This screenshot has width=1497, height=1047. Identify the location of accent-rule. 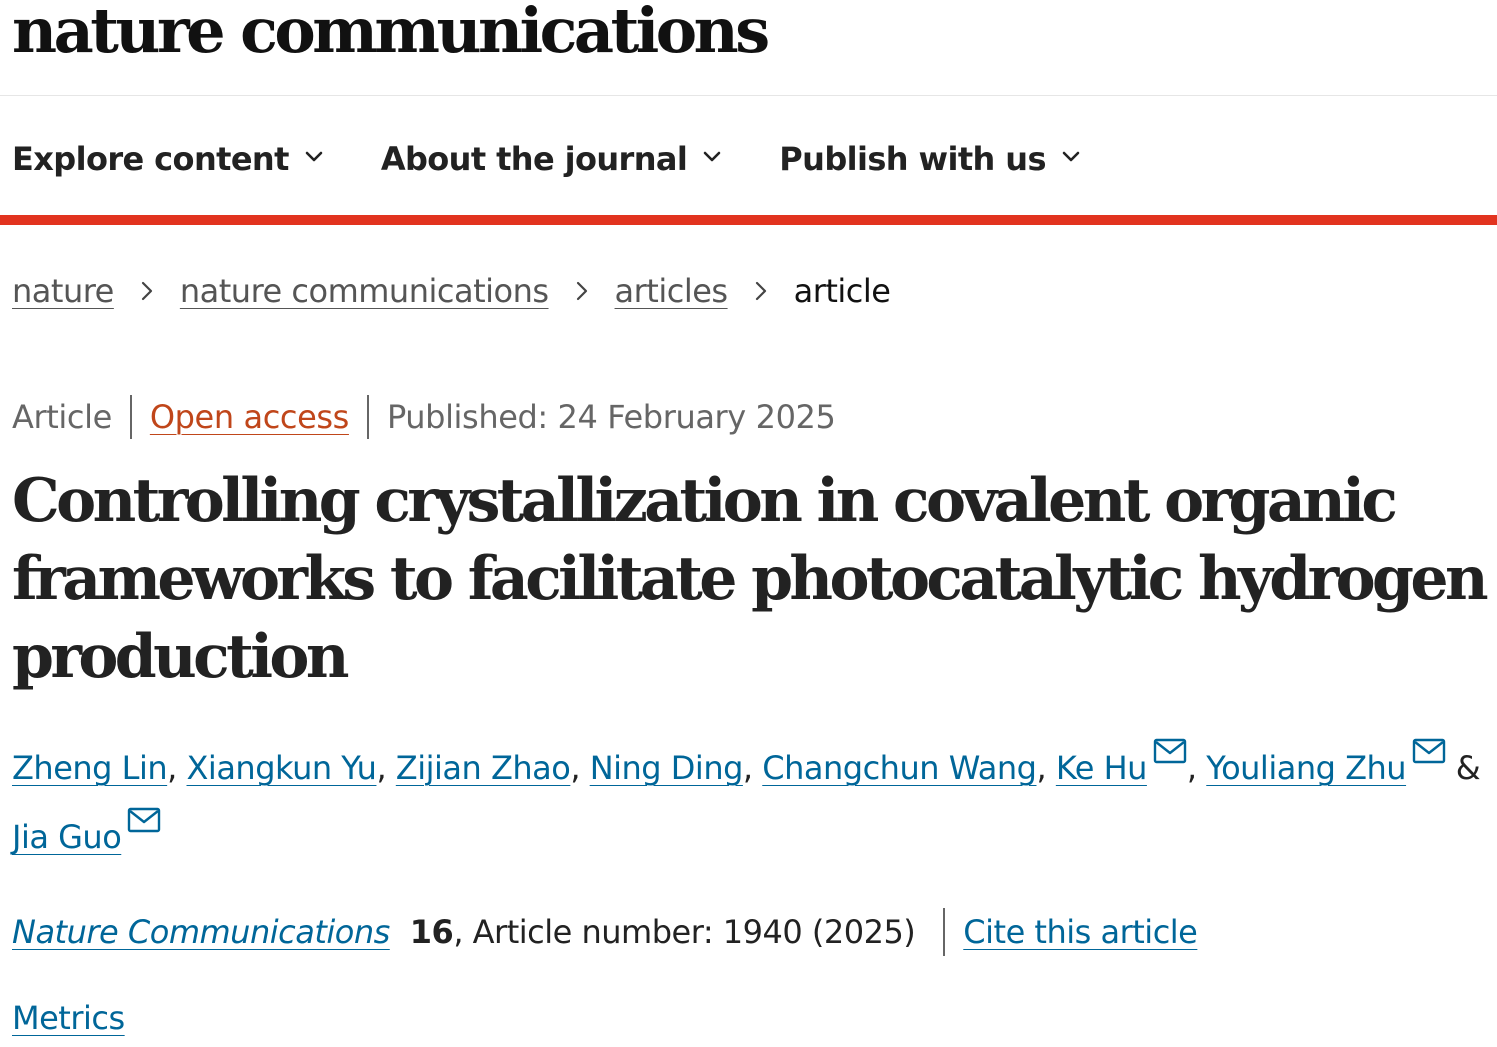
(748, 220).